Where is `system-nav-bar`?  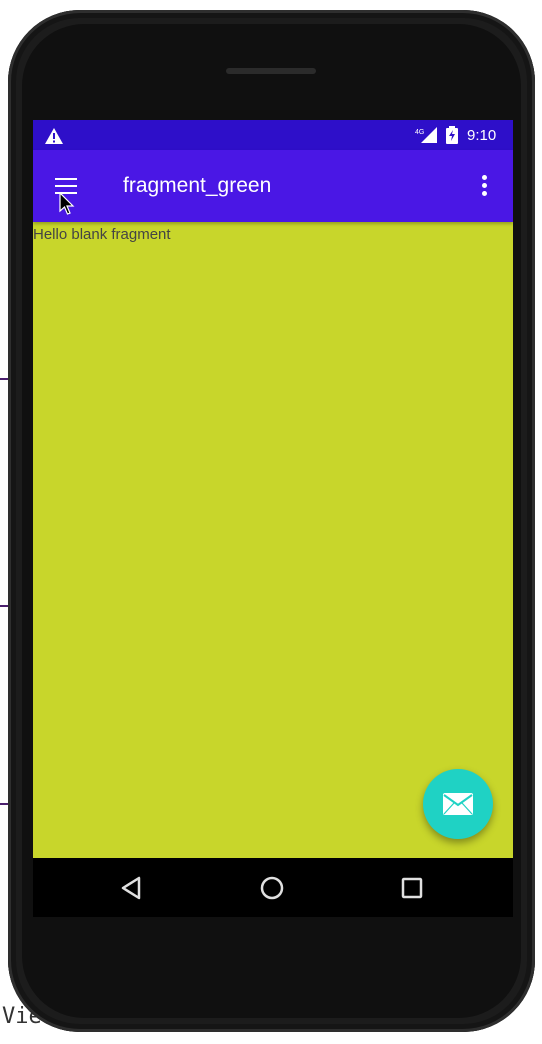
system-nav-bar is located at coordinates (273, 887).